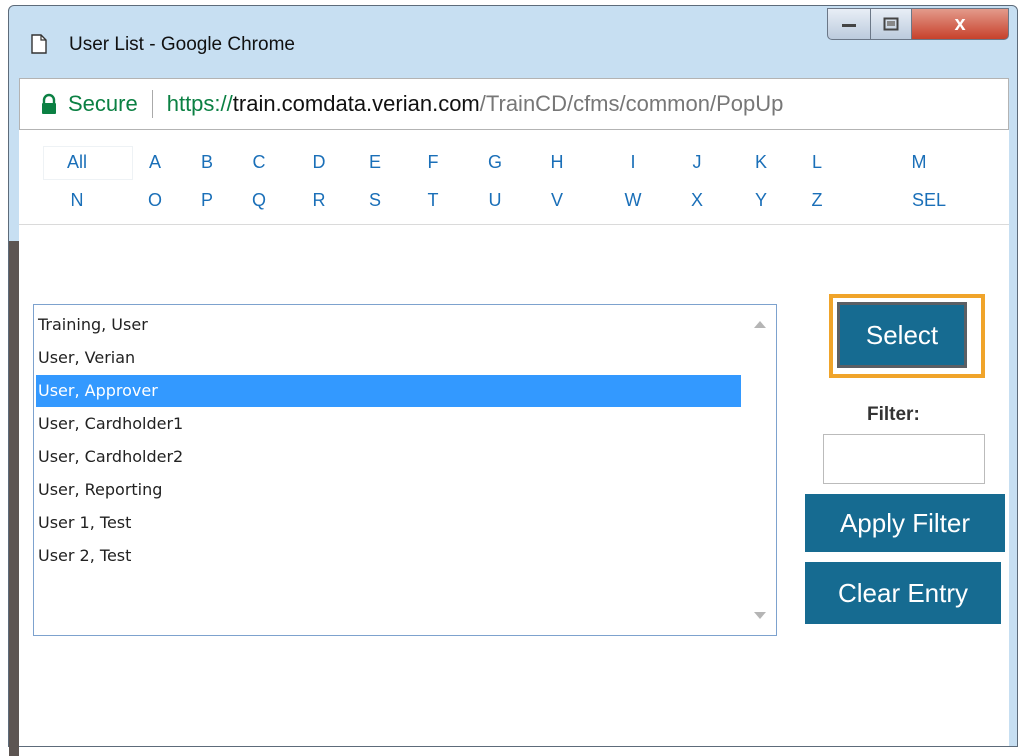  I want to click on list-item: Training, User, so click(388, 325).